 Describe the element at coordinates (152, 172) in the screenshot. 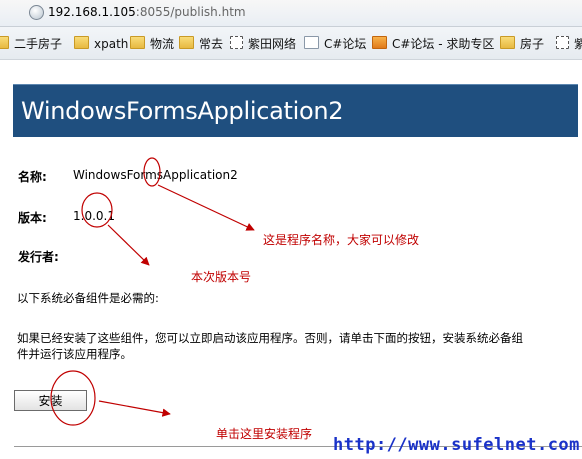

I see `name-circle` at that location.